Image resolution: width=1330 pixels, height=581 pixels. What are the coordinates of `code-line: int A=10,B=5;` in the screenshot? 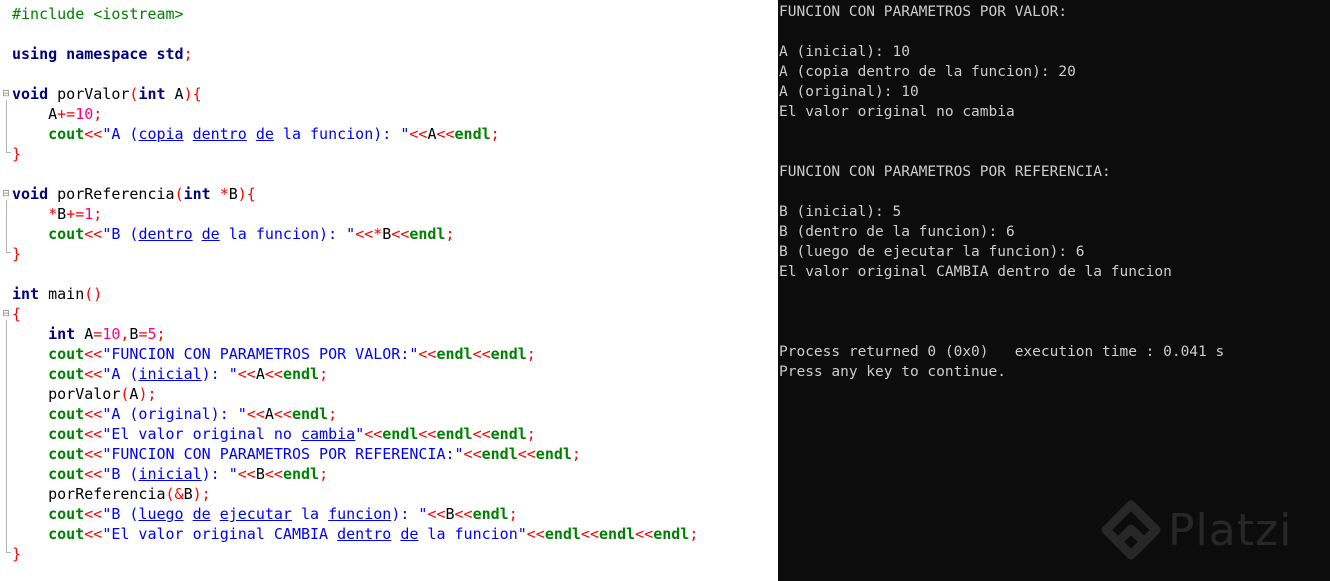 It's located at (89, 334).